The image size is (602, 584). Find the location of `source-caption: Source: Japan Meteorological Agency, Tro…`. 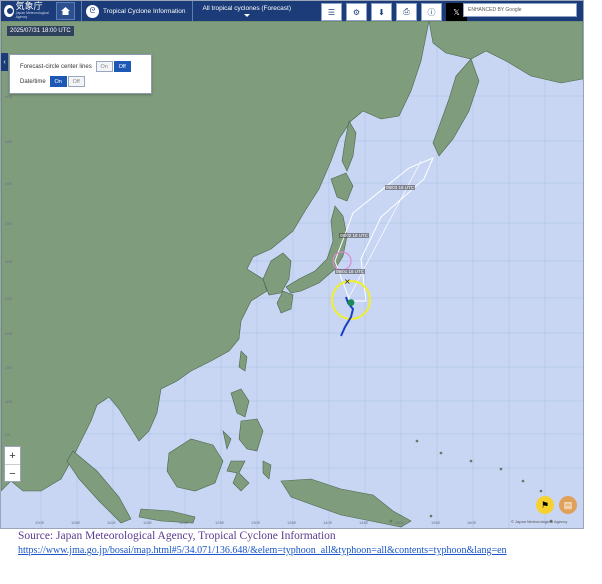

source-caption: Source: Japan Meteorological Agency, Tro… is located at coordinates (177, 536).